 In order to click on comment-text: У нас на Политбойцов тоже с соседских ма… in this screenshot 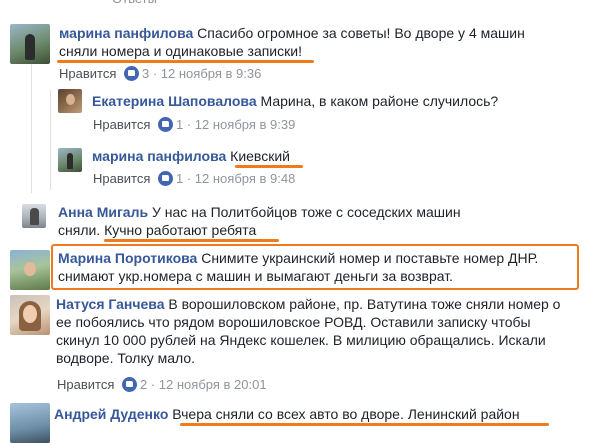, I will do `click(306, 212)`.